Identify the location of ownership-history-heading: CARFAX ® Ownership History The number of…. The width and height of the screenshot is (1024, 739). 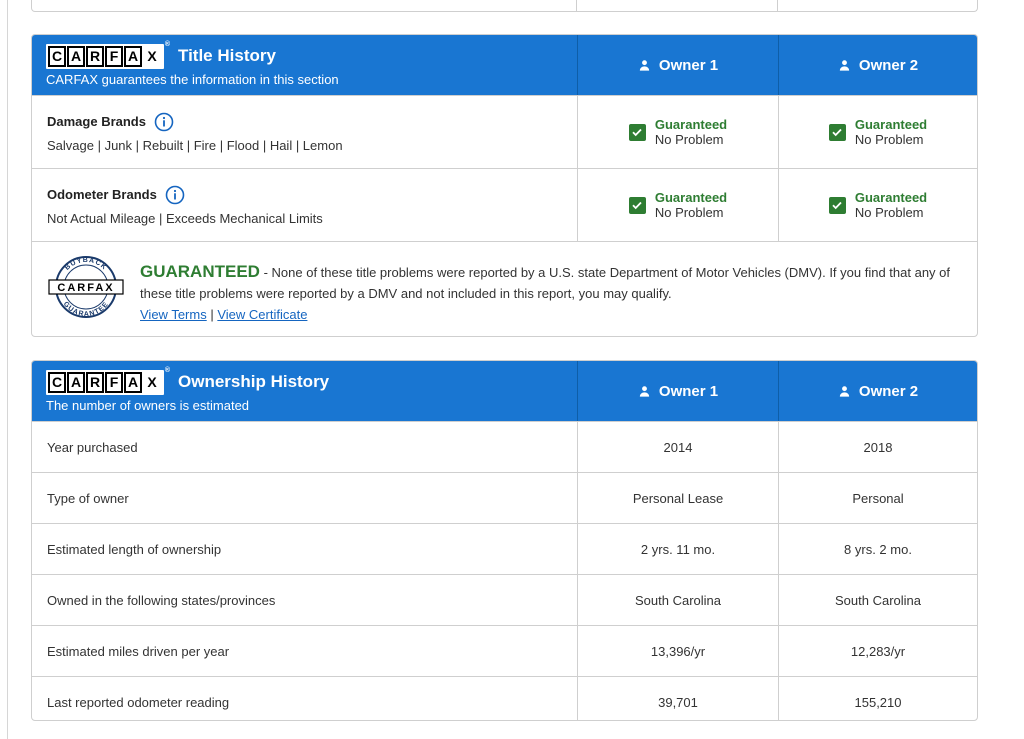
(304, 391).